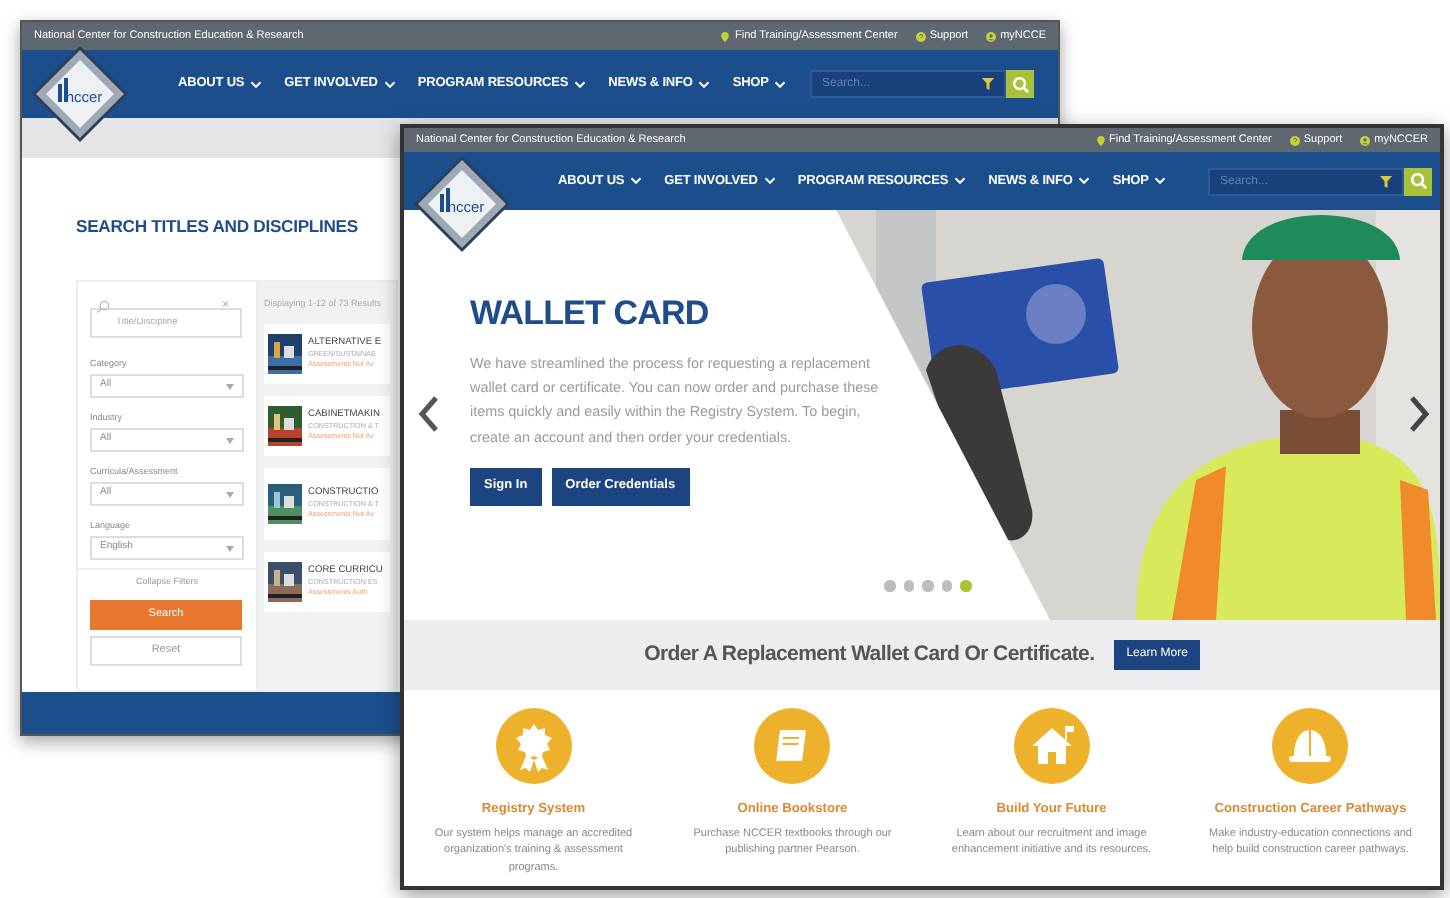  I want to click on search-button, so click(1418, 181).